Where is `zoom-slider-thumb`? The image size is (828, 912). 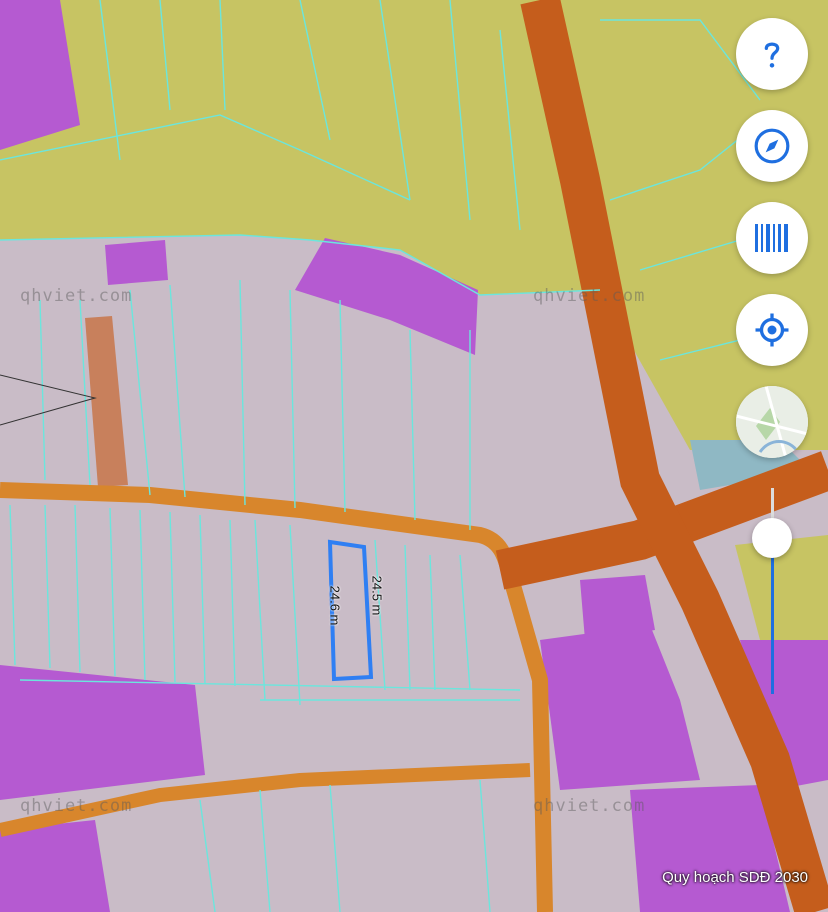 zoom-slider-thumb is located at coordinates (772, 538).